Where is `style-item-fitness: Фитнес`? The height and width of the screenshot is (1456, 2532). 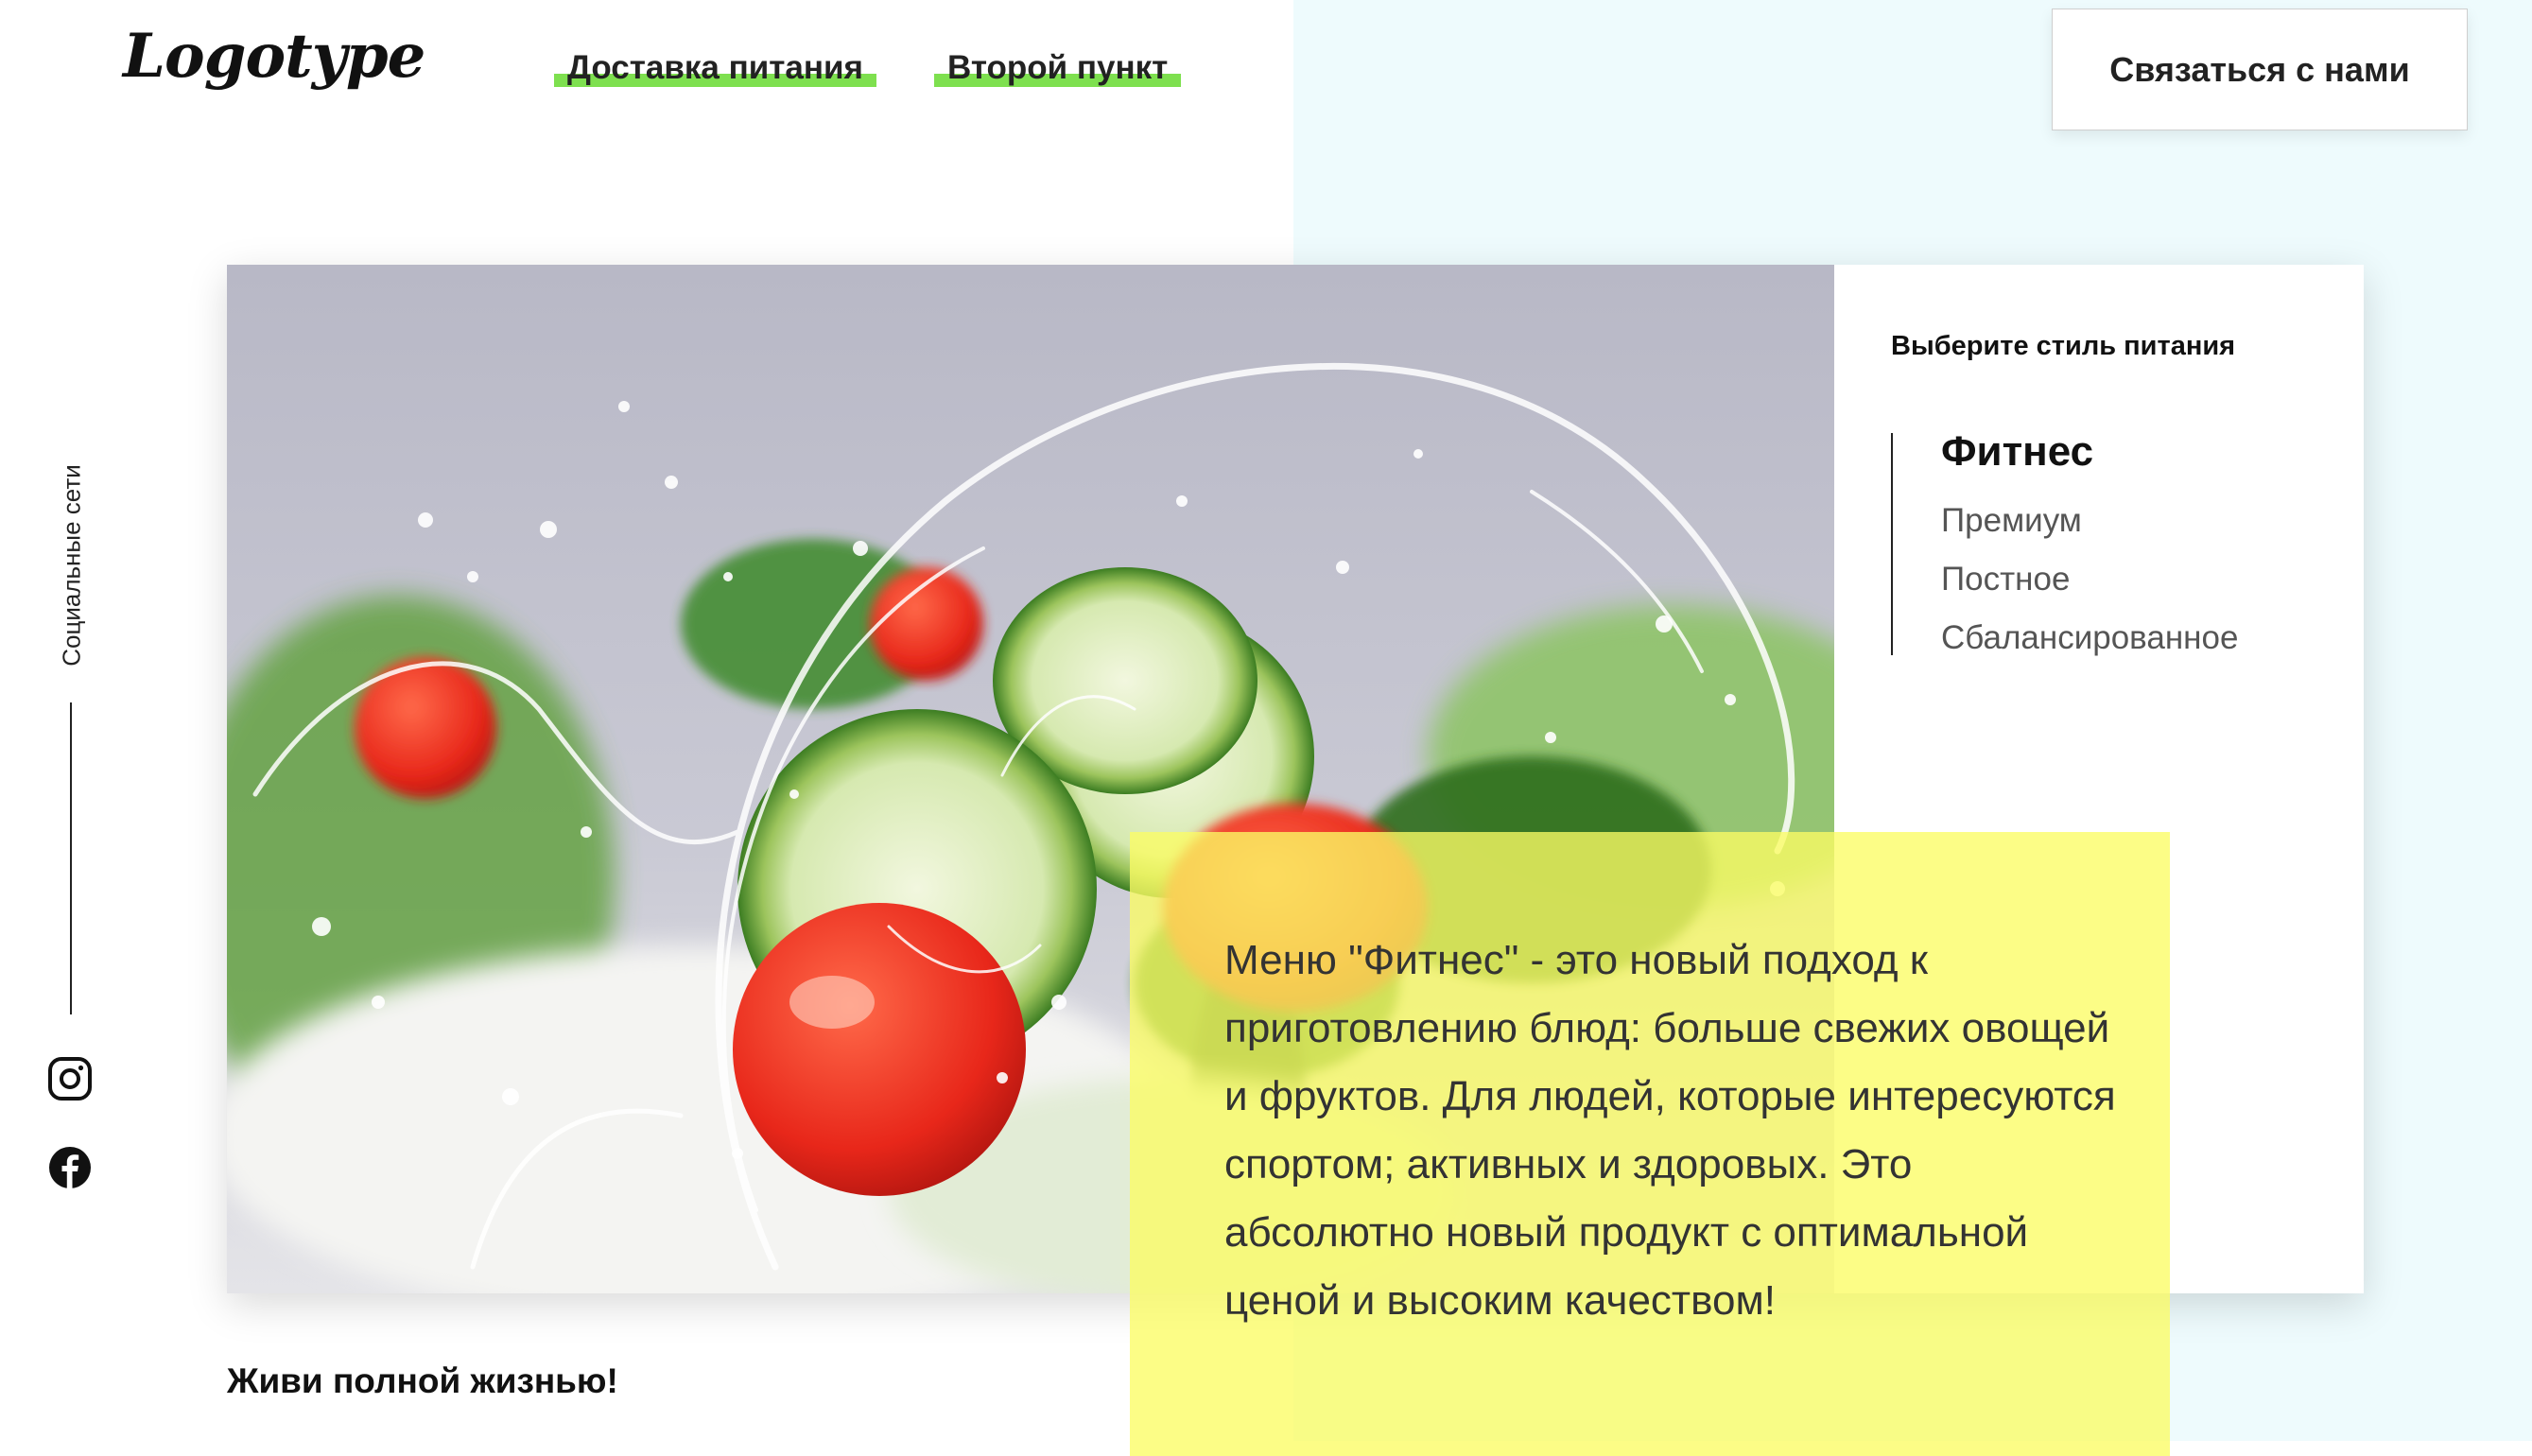 style-item-fitness: Фитнес is located at coordinates (2089, 458).